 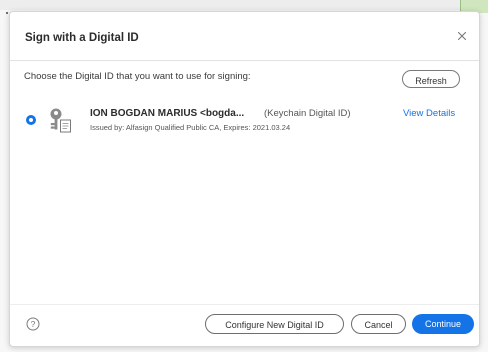 I want to click on close-icon, so click(x=462, y=36).